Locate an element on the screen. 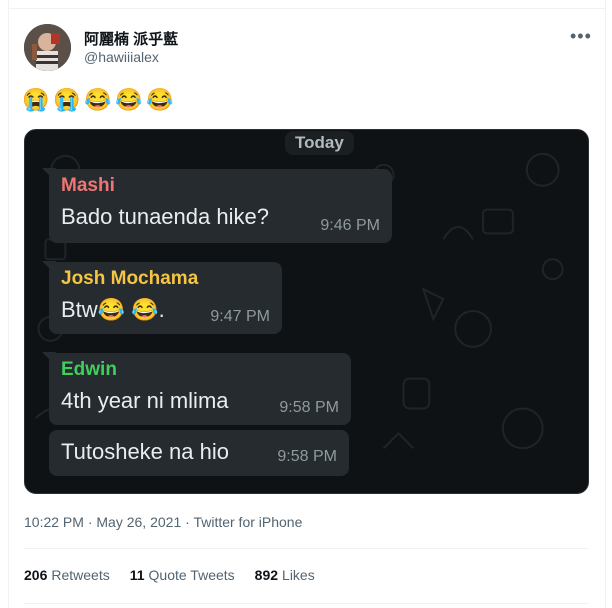 The height and width of the screenshot is (608, 612). frame-border-left is located at coordinates (8, 304).